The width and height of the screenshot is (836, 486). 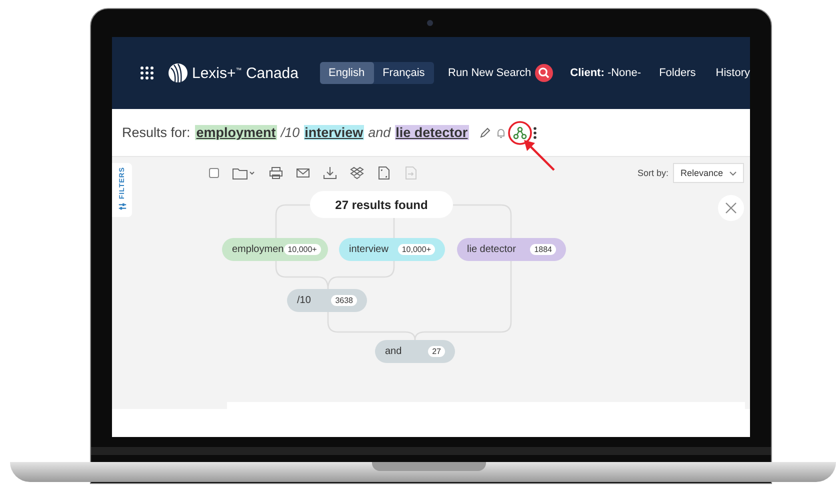 I want to click on nav-link: History, so click(x=733, y=73).